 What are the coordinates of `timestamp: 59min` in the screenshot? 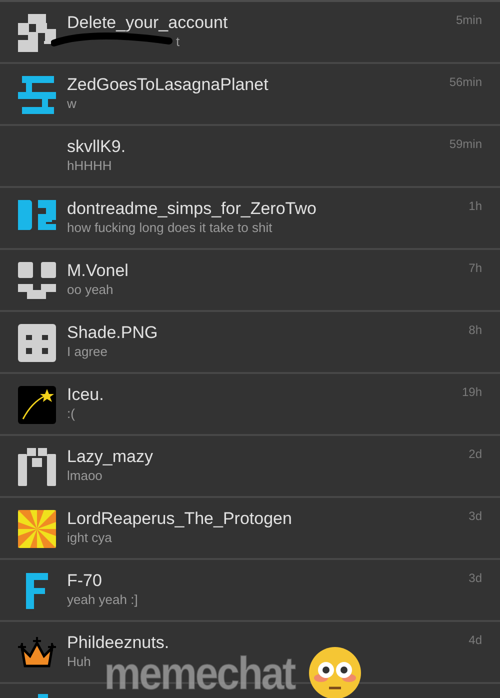 It's located at (466, 144).